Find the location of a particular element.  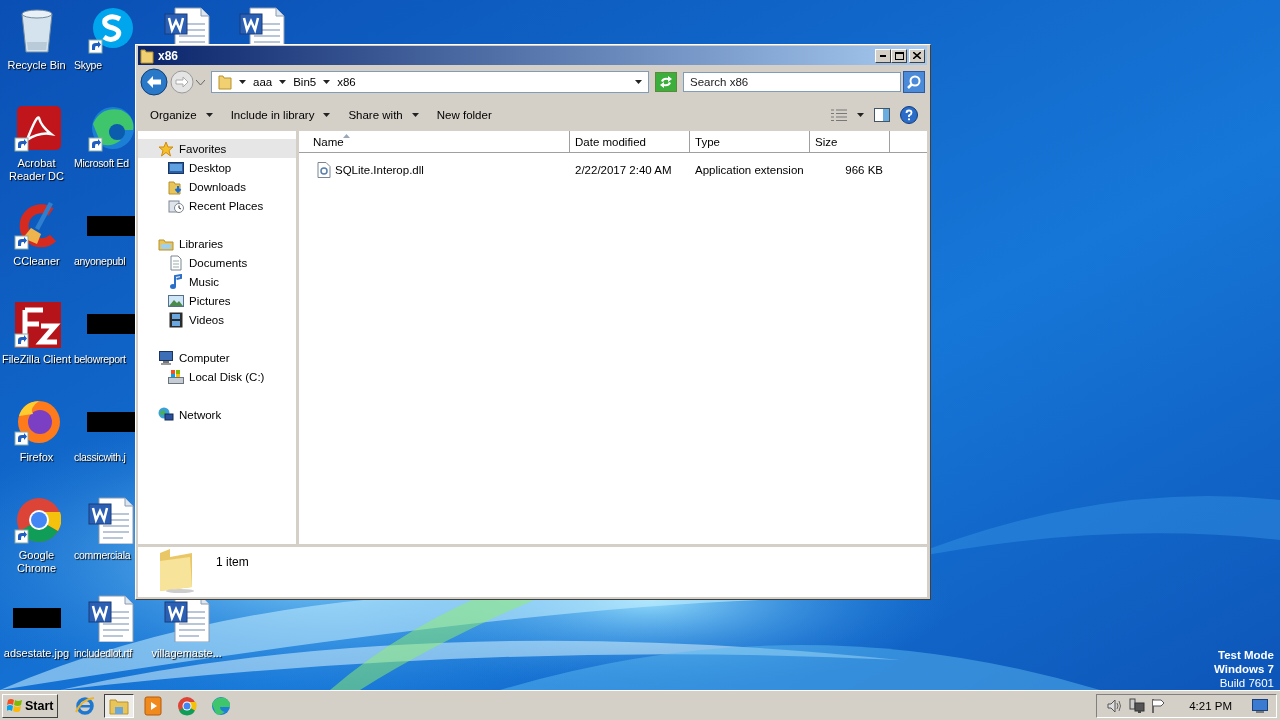

nav-item: Pictures is located at coordinates (217, 300).